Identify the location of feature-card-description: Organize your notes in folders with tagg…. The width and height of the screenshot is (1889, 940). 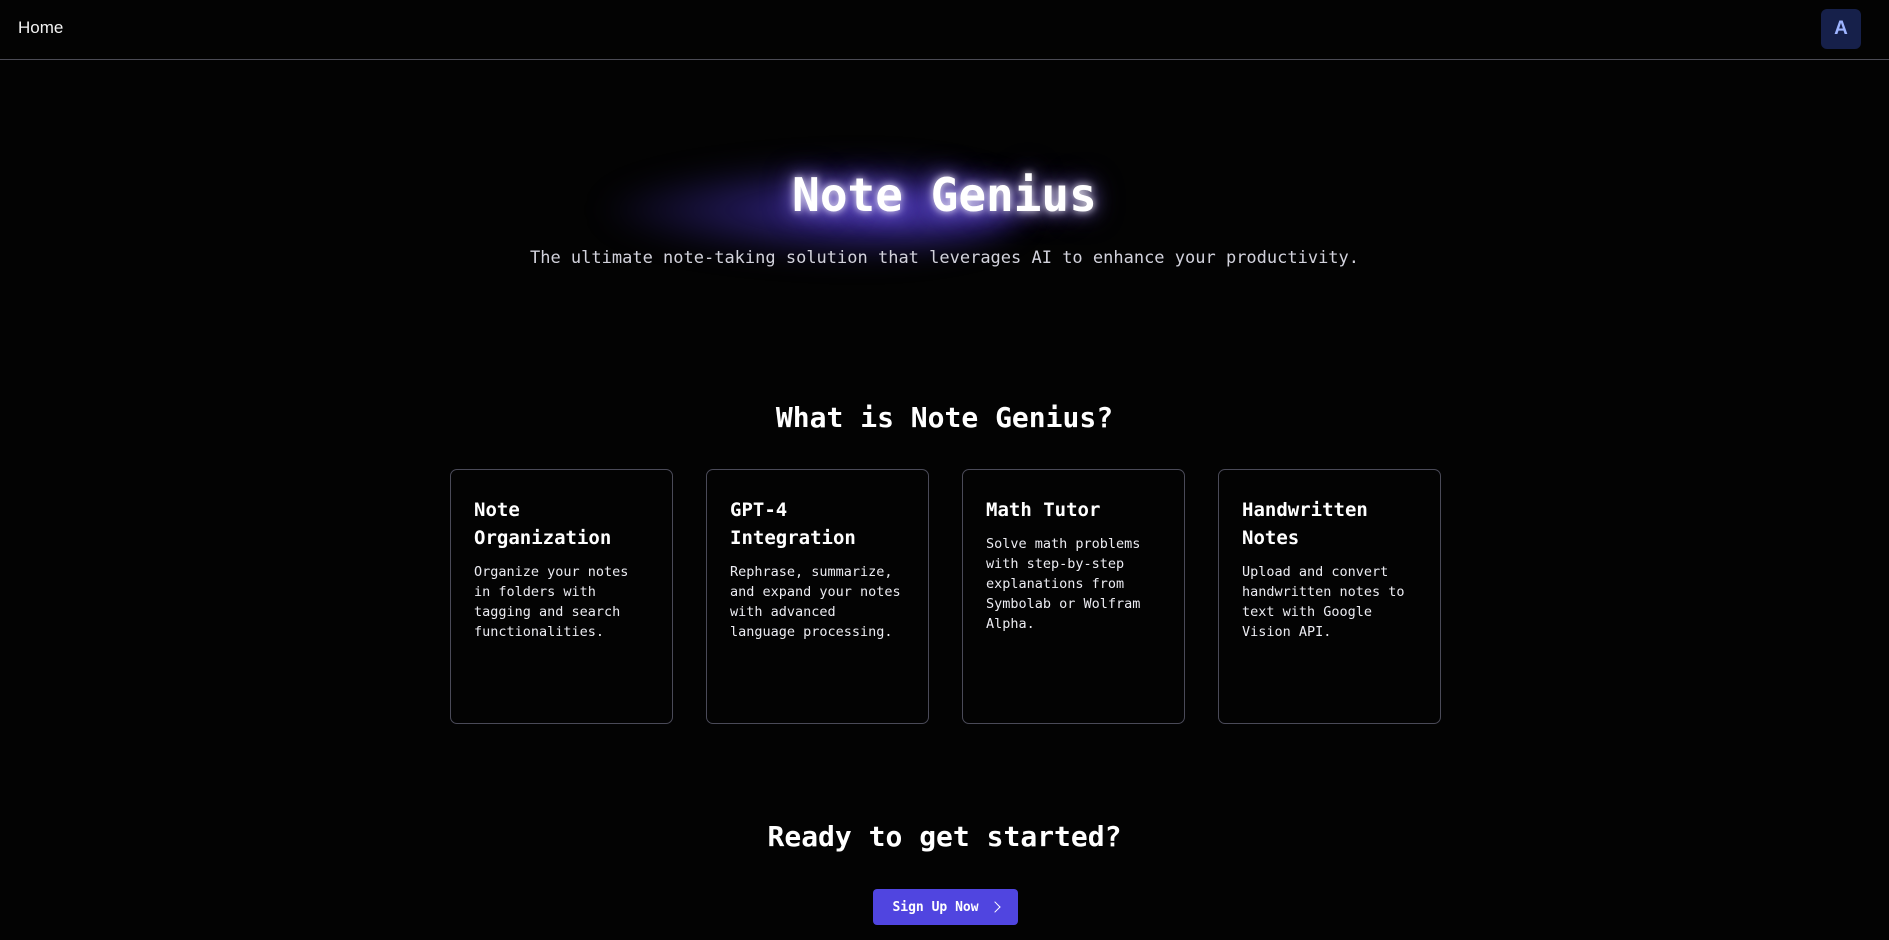
(551, 602).